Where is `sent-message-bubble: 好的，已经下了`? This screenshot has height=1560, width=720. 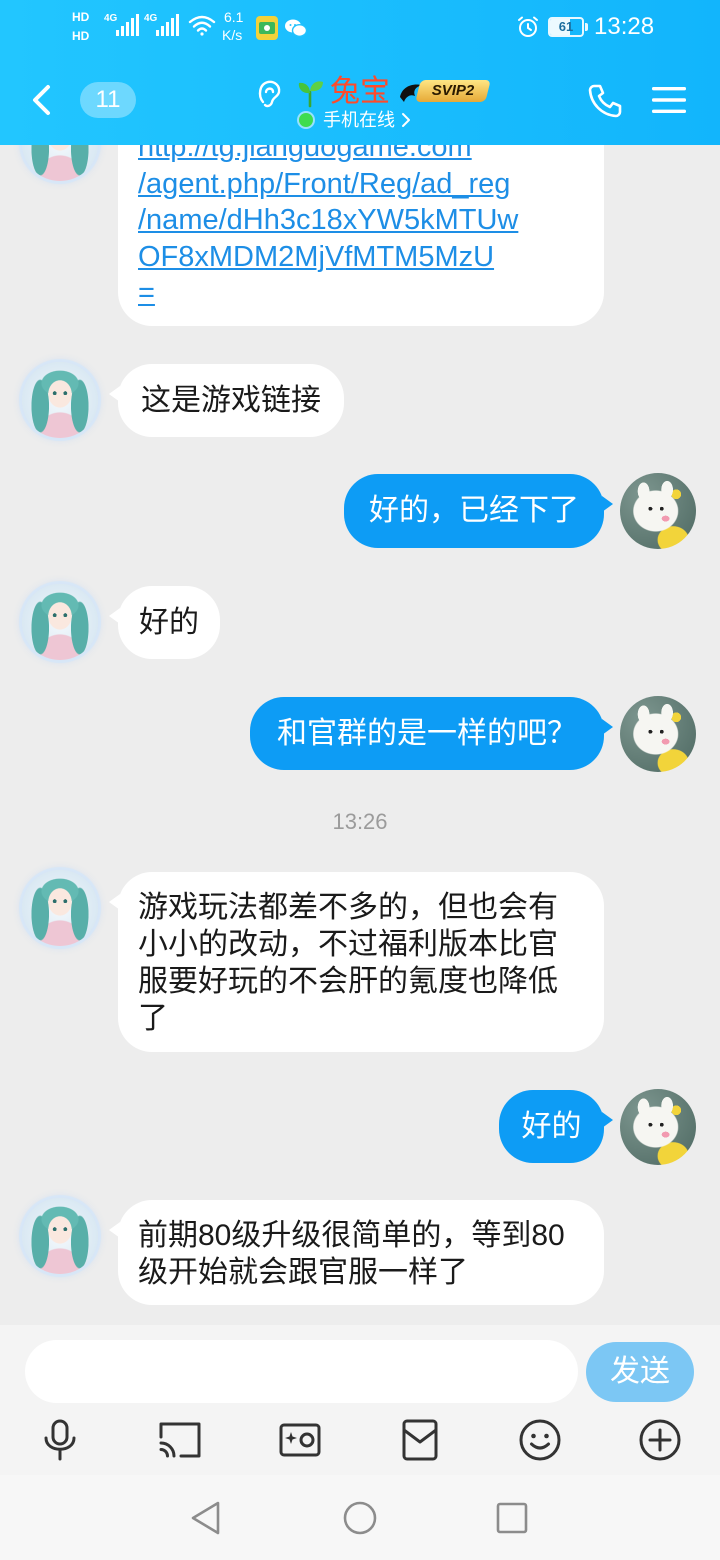
sent-message-bubble: 好的，已经下了 is located at coordinates (478, 511).